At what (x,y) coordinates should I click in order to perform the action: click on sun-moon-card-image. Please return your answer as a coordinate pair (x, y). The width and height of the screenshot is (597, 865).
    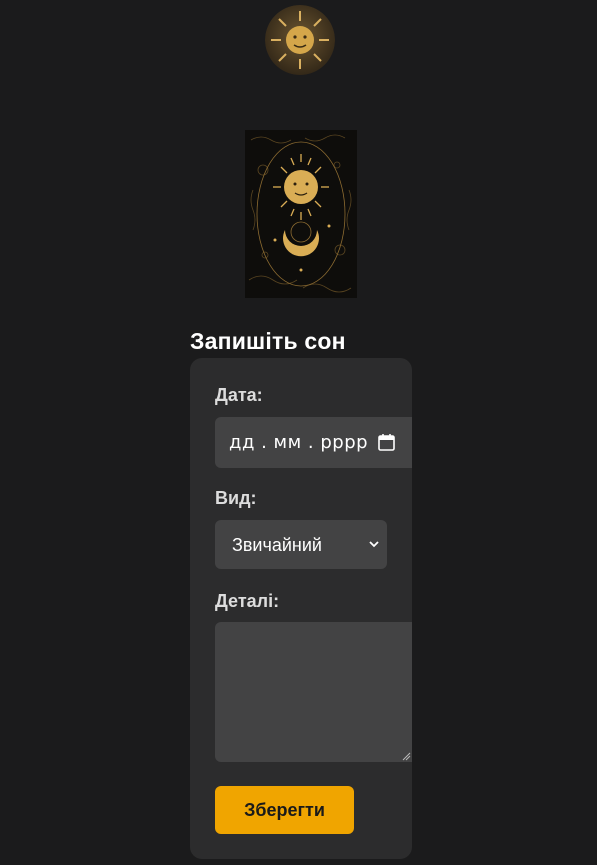
    Looking at the image, I should click on (301, 214).